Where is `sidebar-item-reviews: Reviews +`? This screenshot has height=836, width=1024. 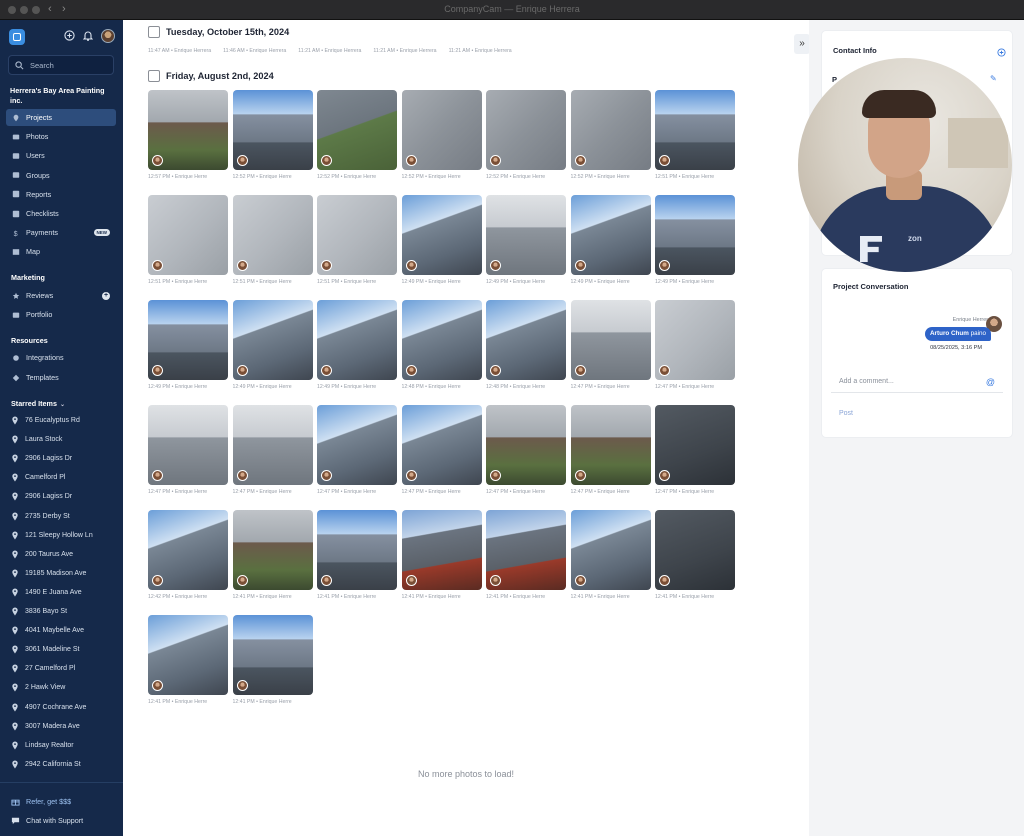 sidebar-item-reviews: Reviews + is located at coordinates (61, 295).